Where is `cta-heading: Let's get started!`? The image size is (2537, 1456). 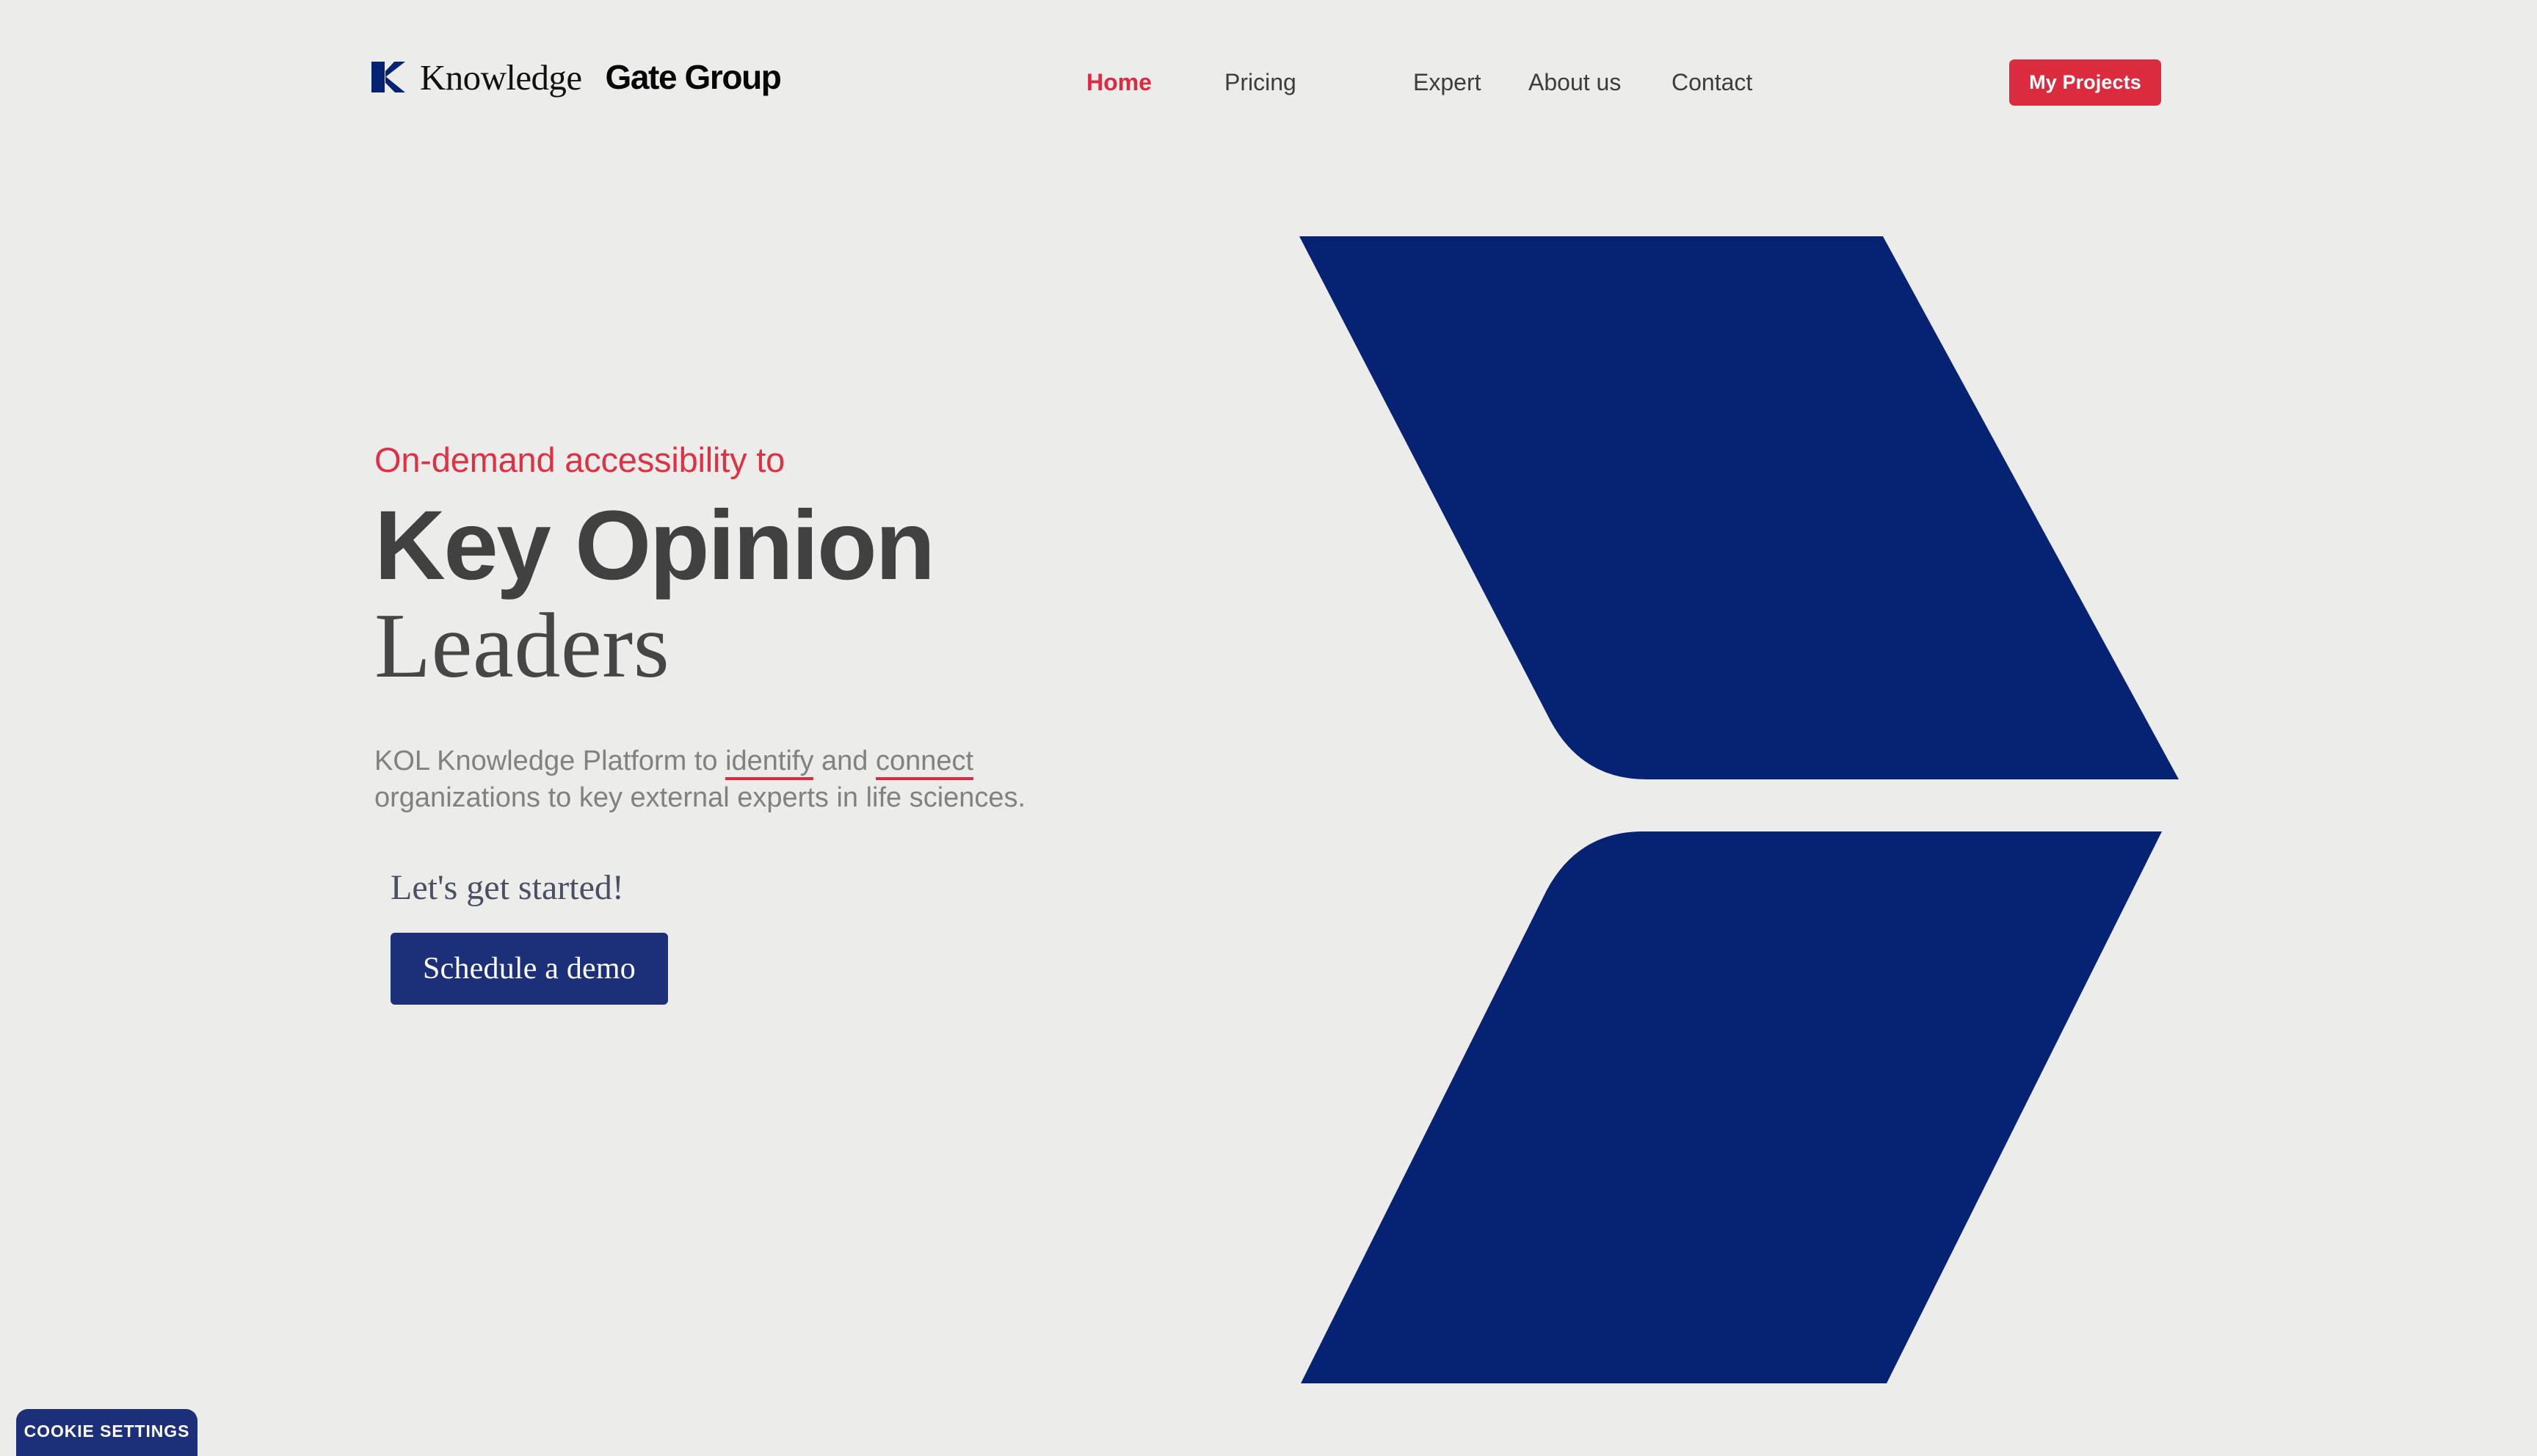 cta-heading: Let's get started! is located at coordinates (507, 887).